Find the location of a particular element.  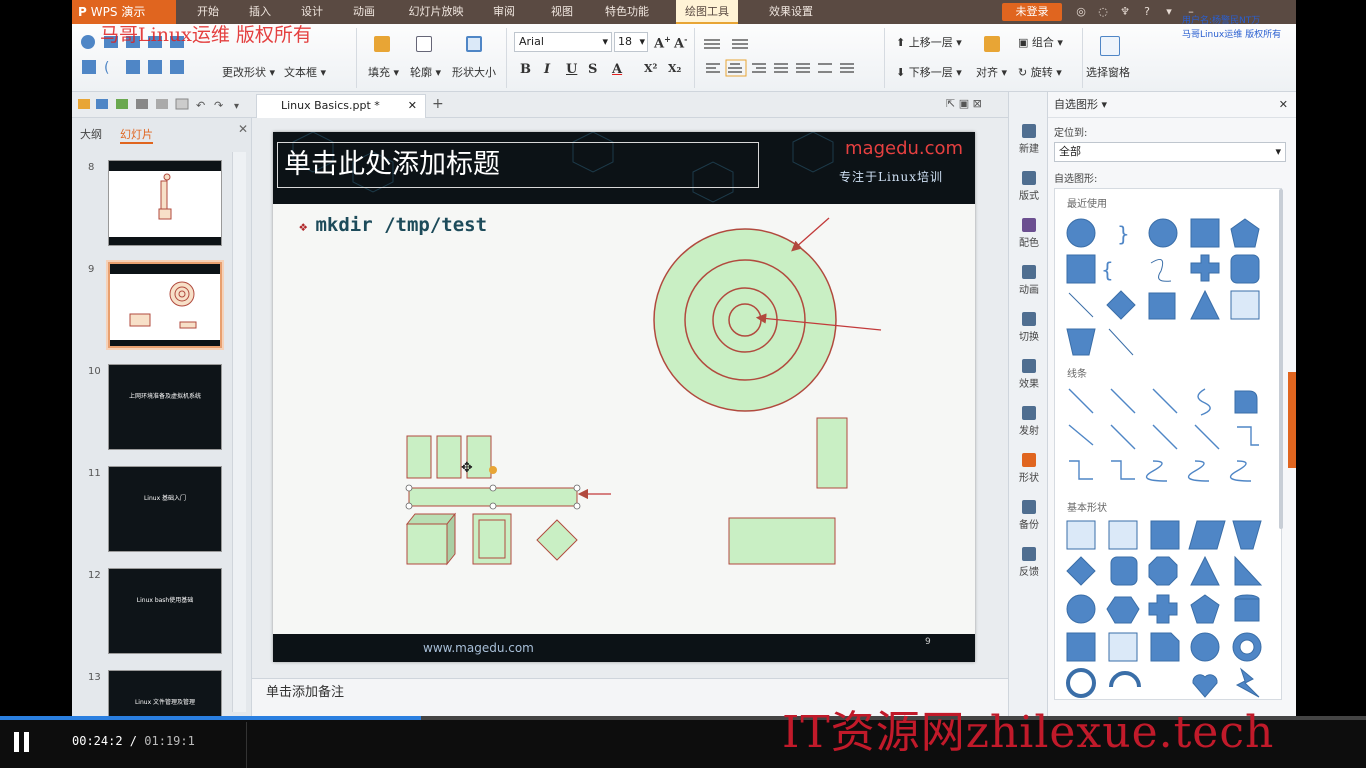

strike-button: S is located at coordinates (592, 69).